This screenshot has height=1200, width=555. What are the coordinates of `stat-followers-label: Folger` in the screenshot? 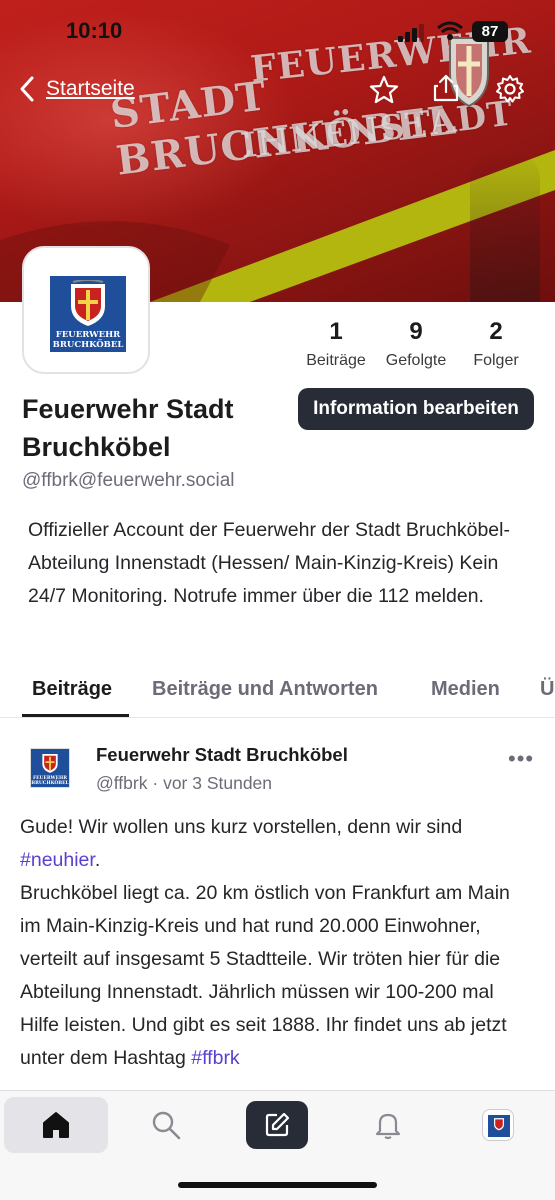 It's located at (496, 360).